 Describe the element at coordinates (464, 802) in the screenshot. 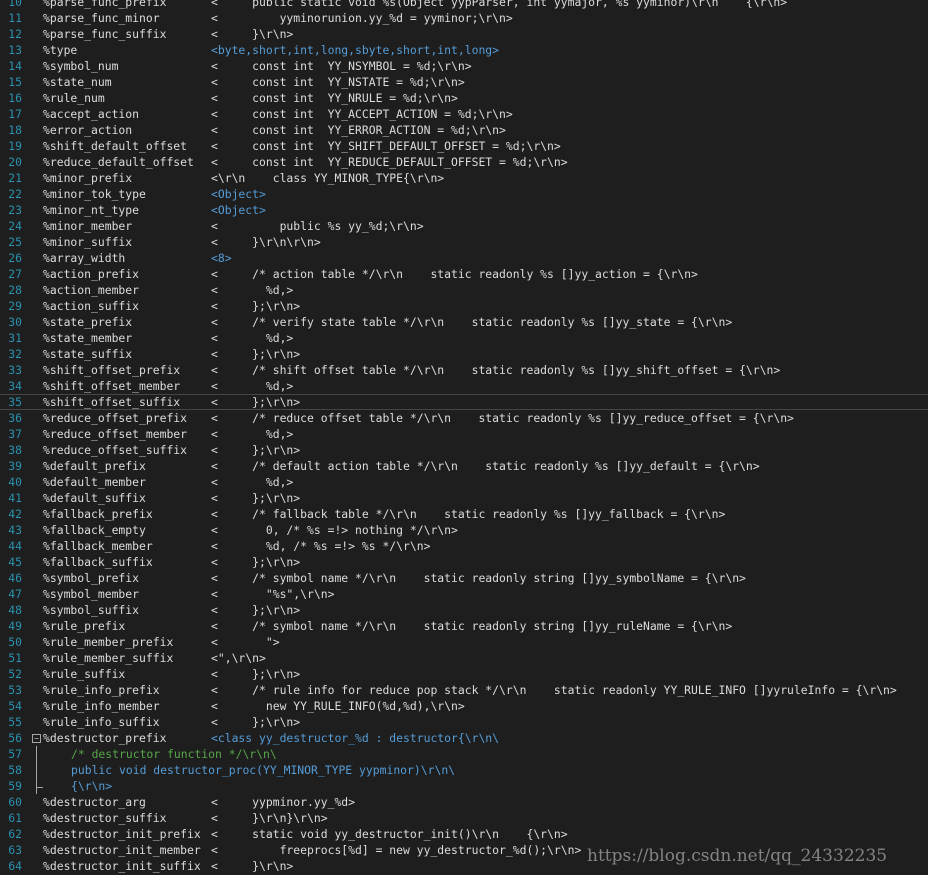

I see `code-line: 60 %destructor_arg < yypminor.yy_%d>` at that location.